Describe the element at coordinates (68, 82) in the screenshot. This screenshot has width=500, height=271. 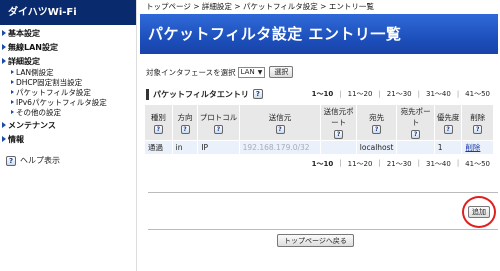
I see `sidebar-sub-dhcp: DHCP固定割当設定` at that location.